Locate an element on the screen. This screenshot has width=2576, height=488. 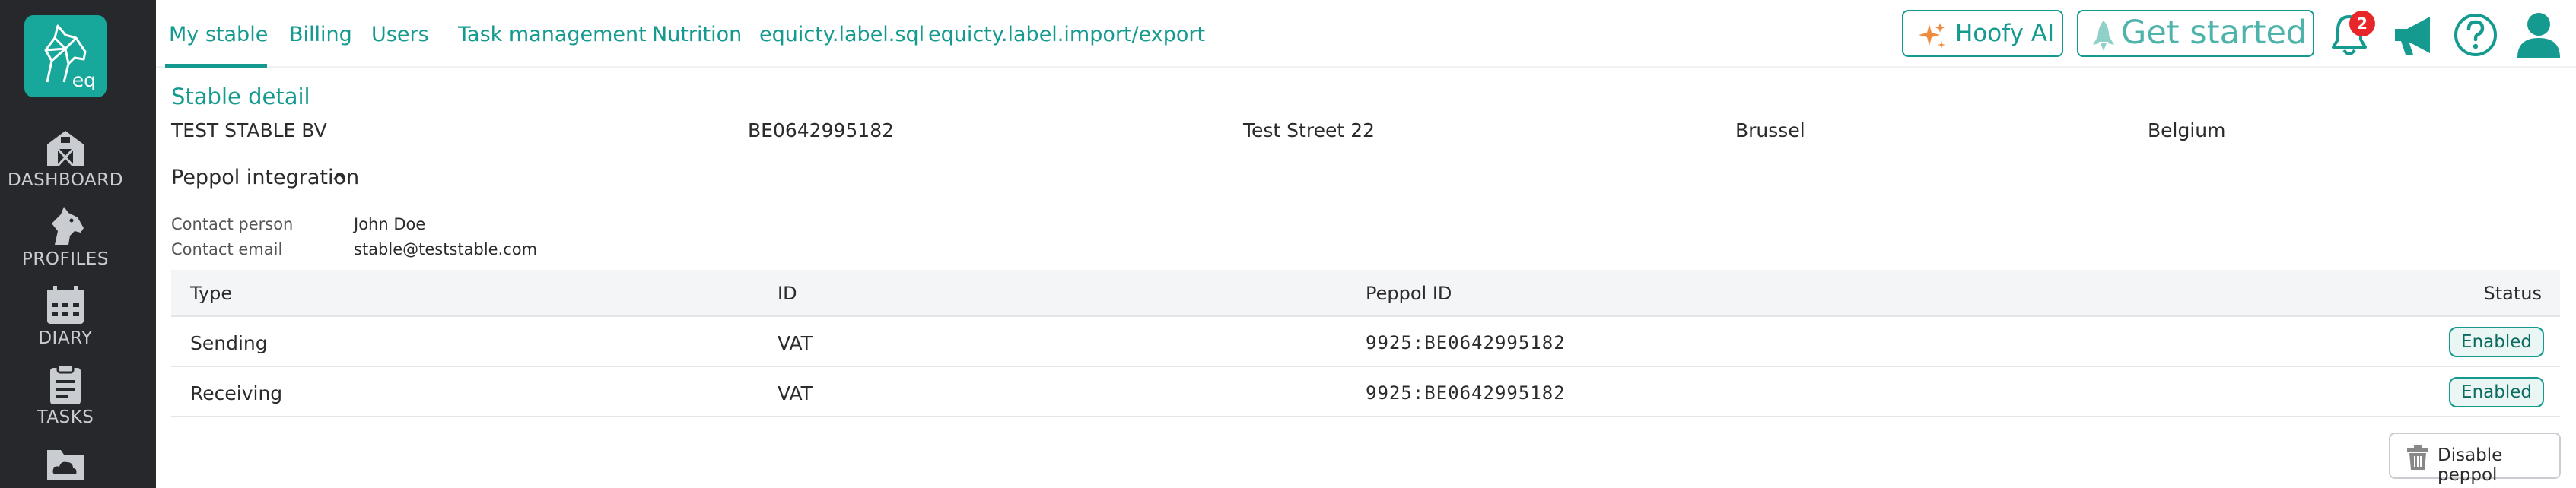
tab-task-management: Task management is located at coordinates (553, 34).